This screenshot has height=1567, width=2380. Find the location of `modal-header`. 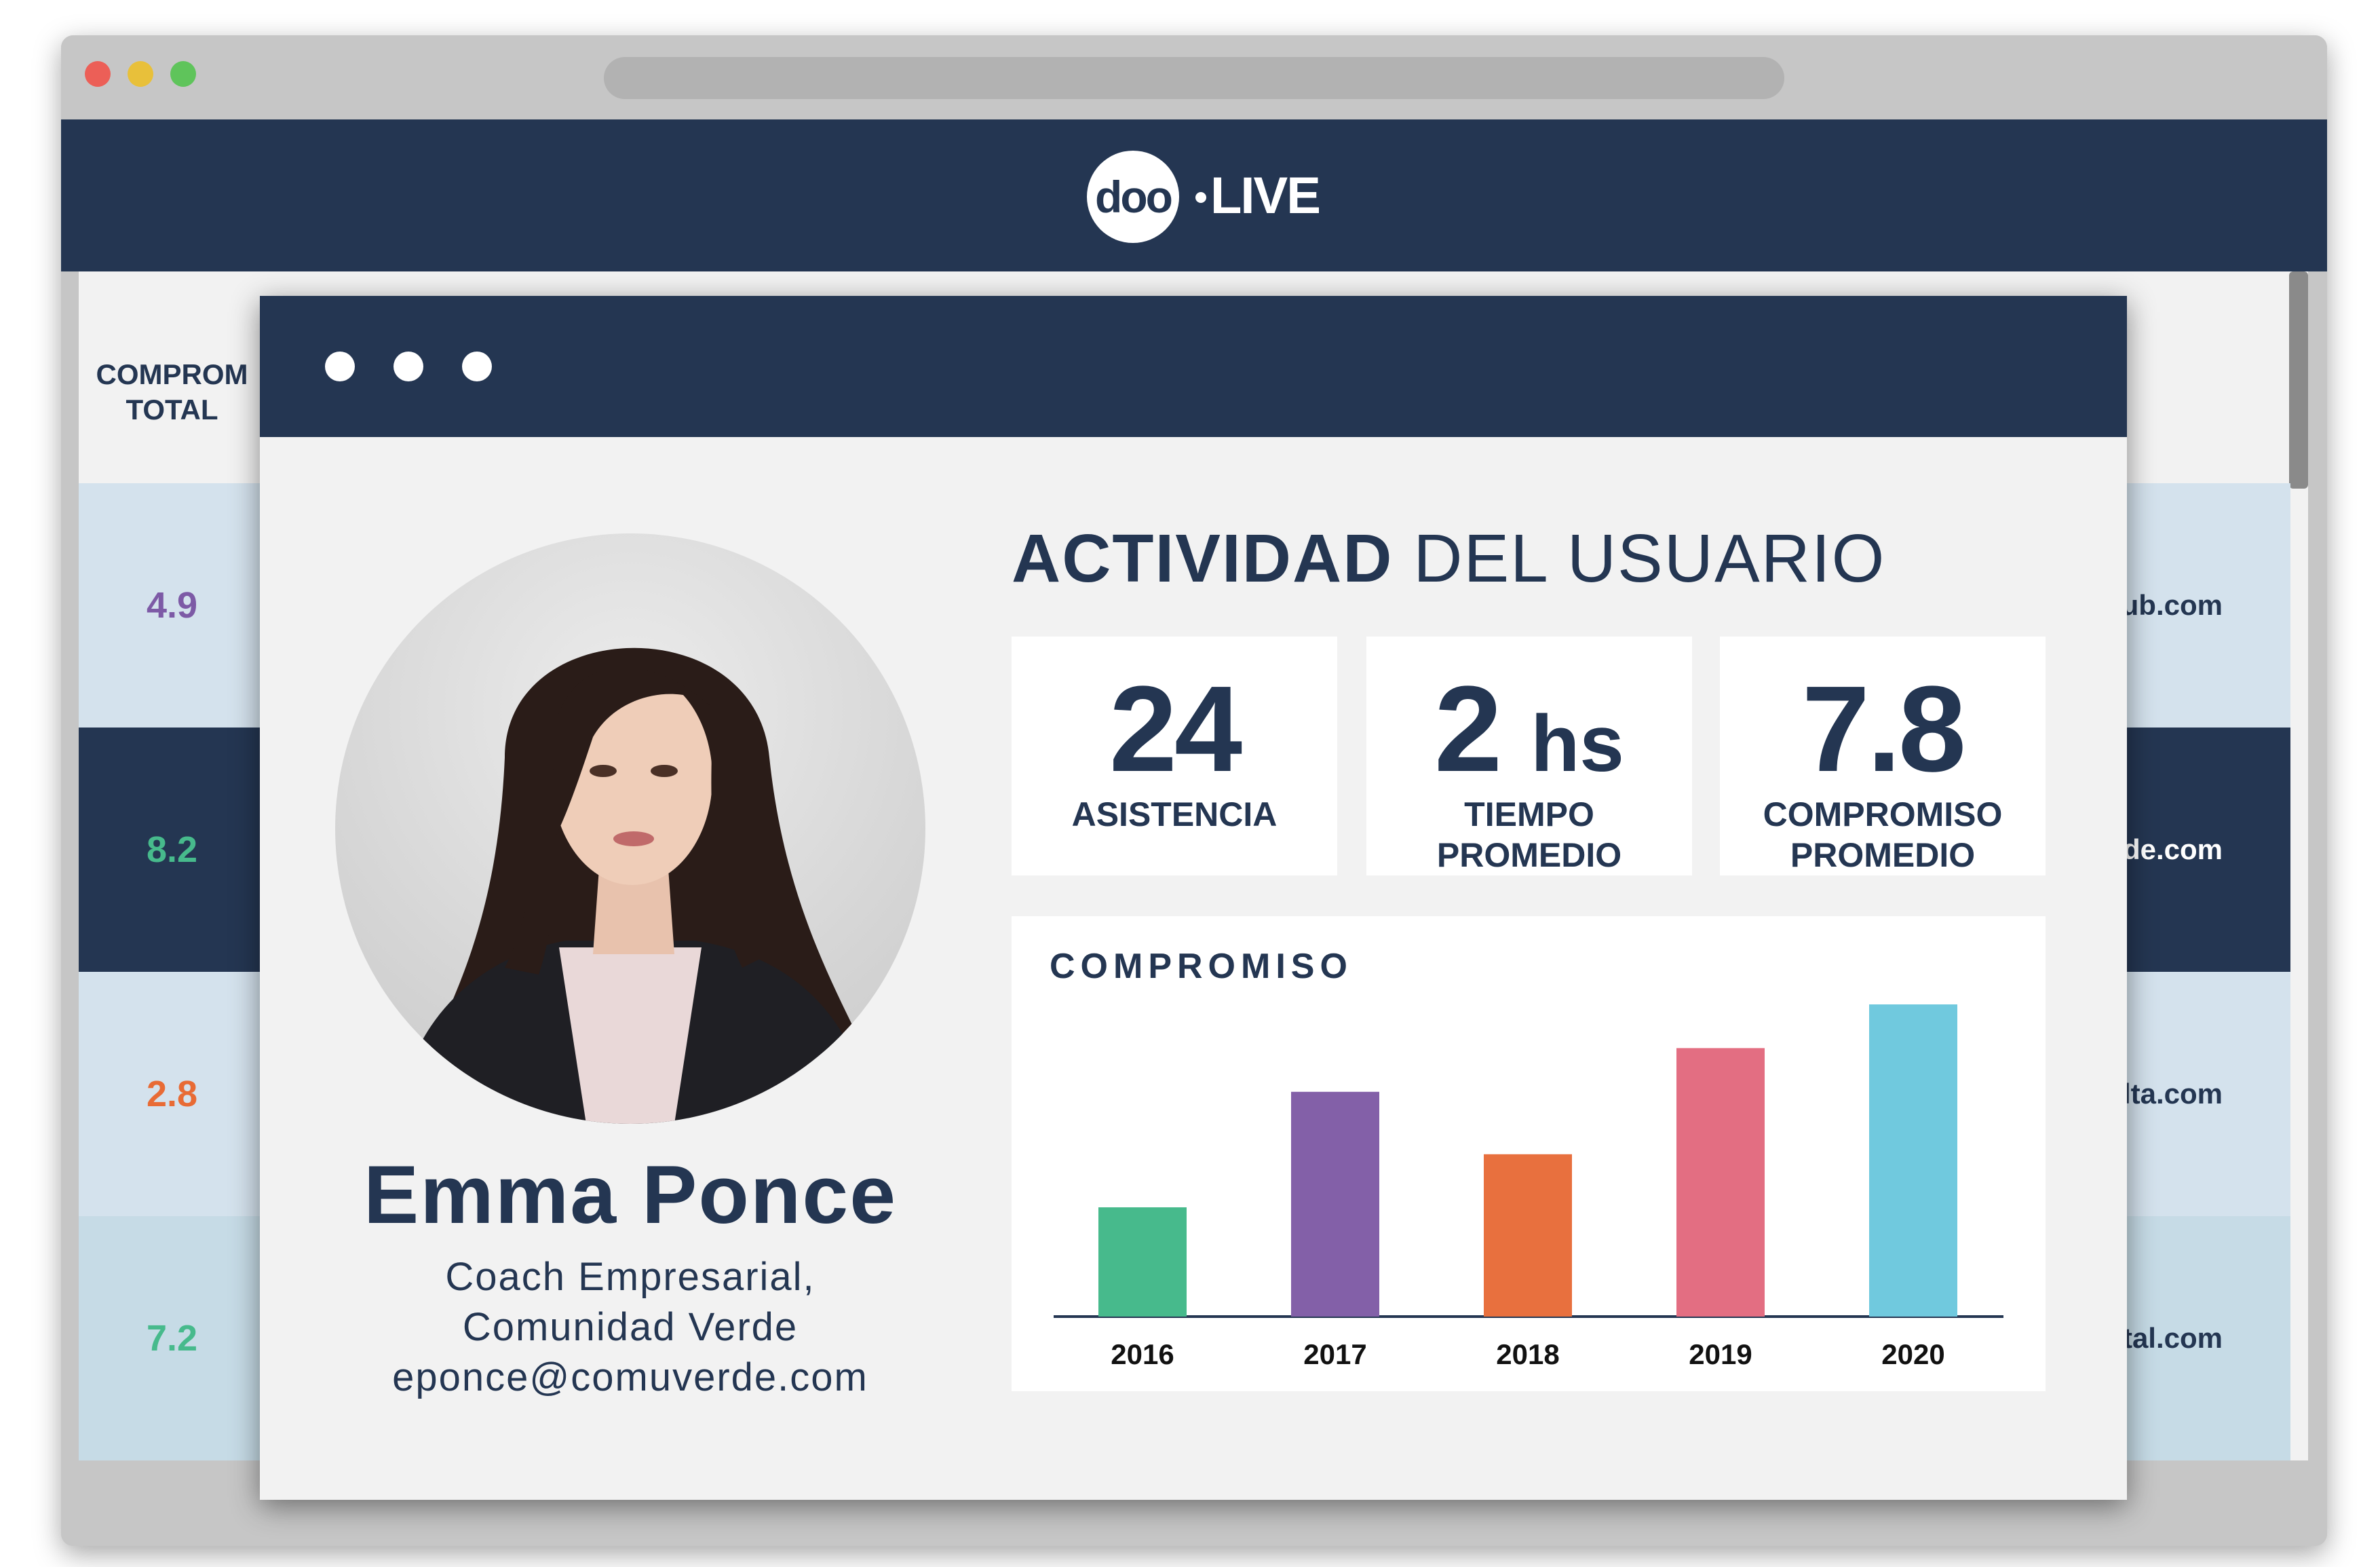

modal-header is located at coordinates (1194, 366).